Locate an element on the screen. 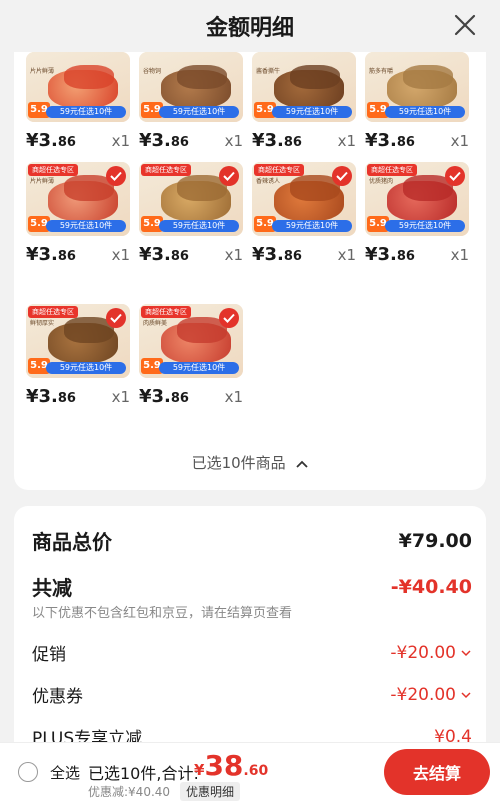  reduction-row: 共减 -¥40.40 is located at coordinates (252, 586).